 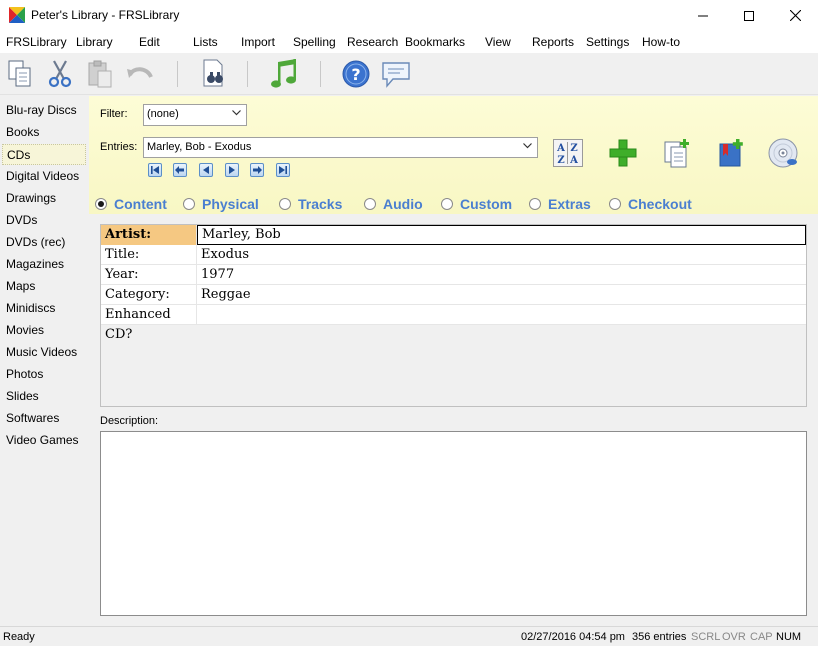 I want to click on tab-audio: Audio, so click(x=393, y=204).